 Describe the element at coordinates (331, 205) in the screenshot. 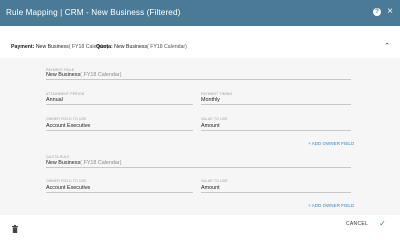

I see `quota-add-owner-field-button: + ADD OWNER FIELD` at that location.